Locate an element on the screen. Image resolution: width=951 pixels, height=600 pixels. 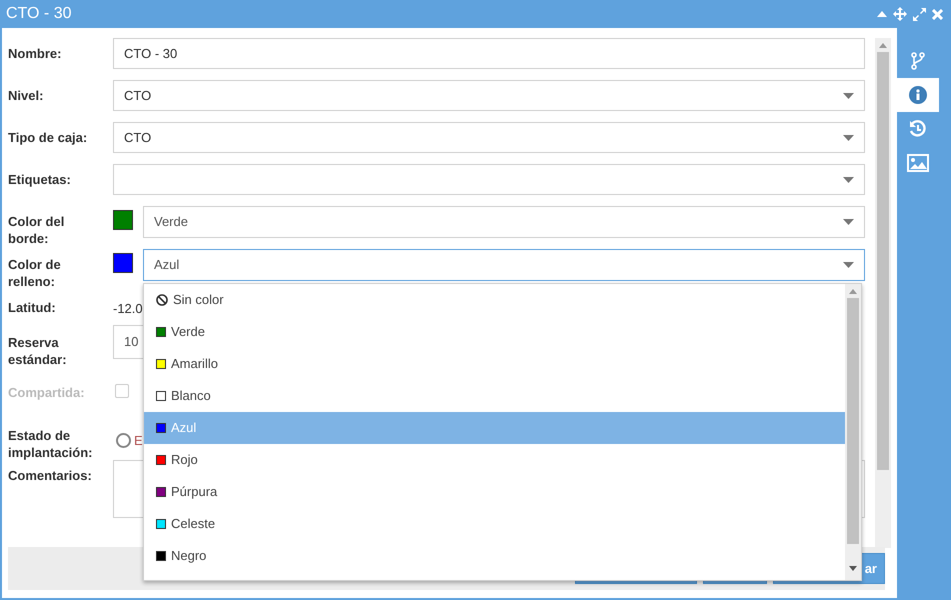
dropdown-option: Sin color is located at coordinates (494, 300).